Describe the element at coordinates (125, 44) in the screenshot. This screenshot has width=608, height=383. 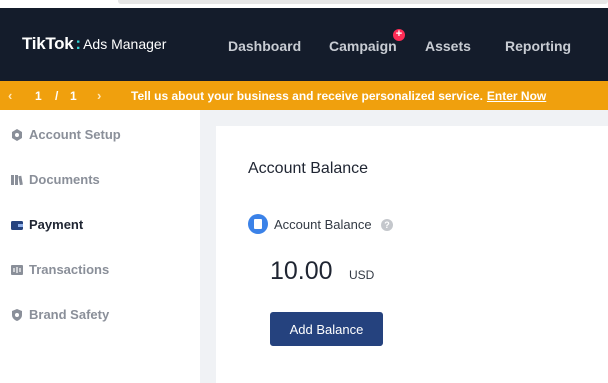
I see `logo-subtitle: Ads Manager` at that location.